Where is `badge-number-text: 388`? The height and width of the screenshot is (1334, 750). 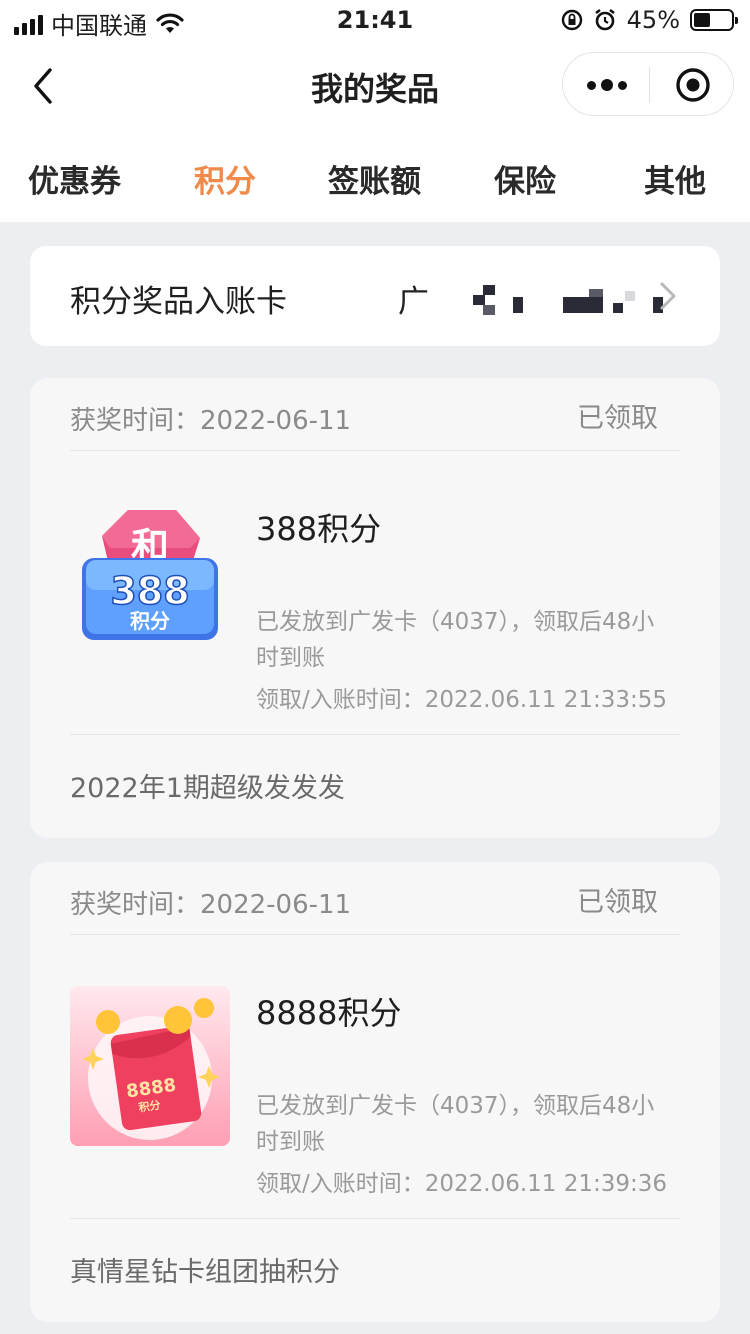 badge-number-text: 388 is located at coordinates (149, 591).